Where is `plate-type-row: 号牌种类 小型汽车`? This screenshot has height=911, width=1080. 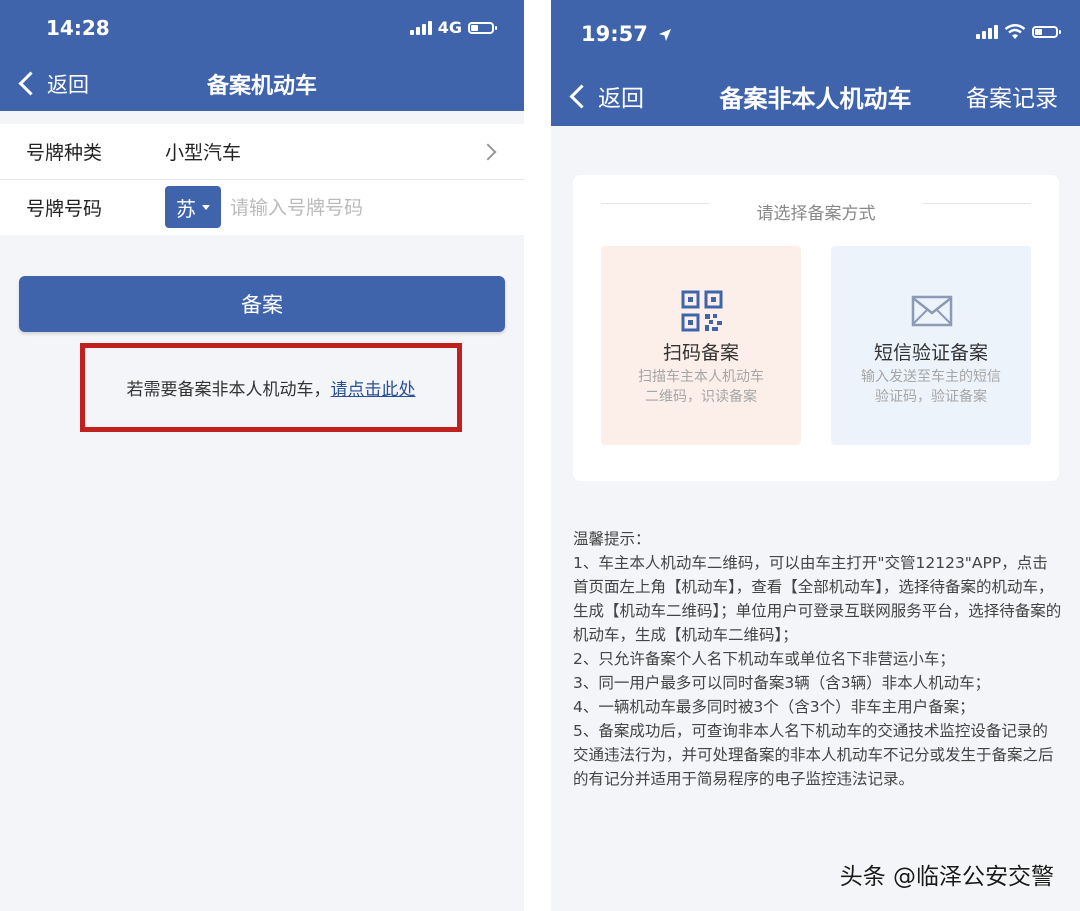
plate-type-row: 号牌种类 小型汽车 is located at coordinates (262, 151).